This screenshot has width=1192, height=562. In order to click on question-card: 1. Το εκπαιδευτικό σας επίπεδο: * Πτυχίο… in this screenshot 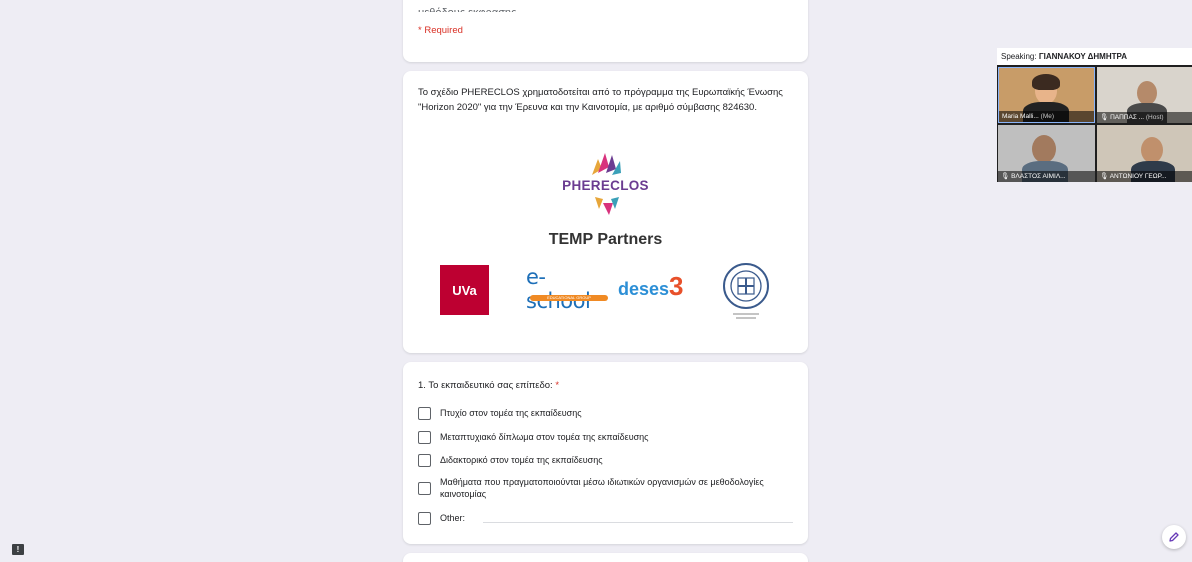, I will do `click(605, 453)`.